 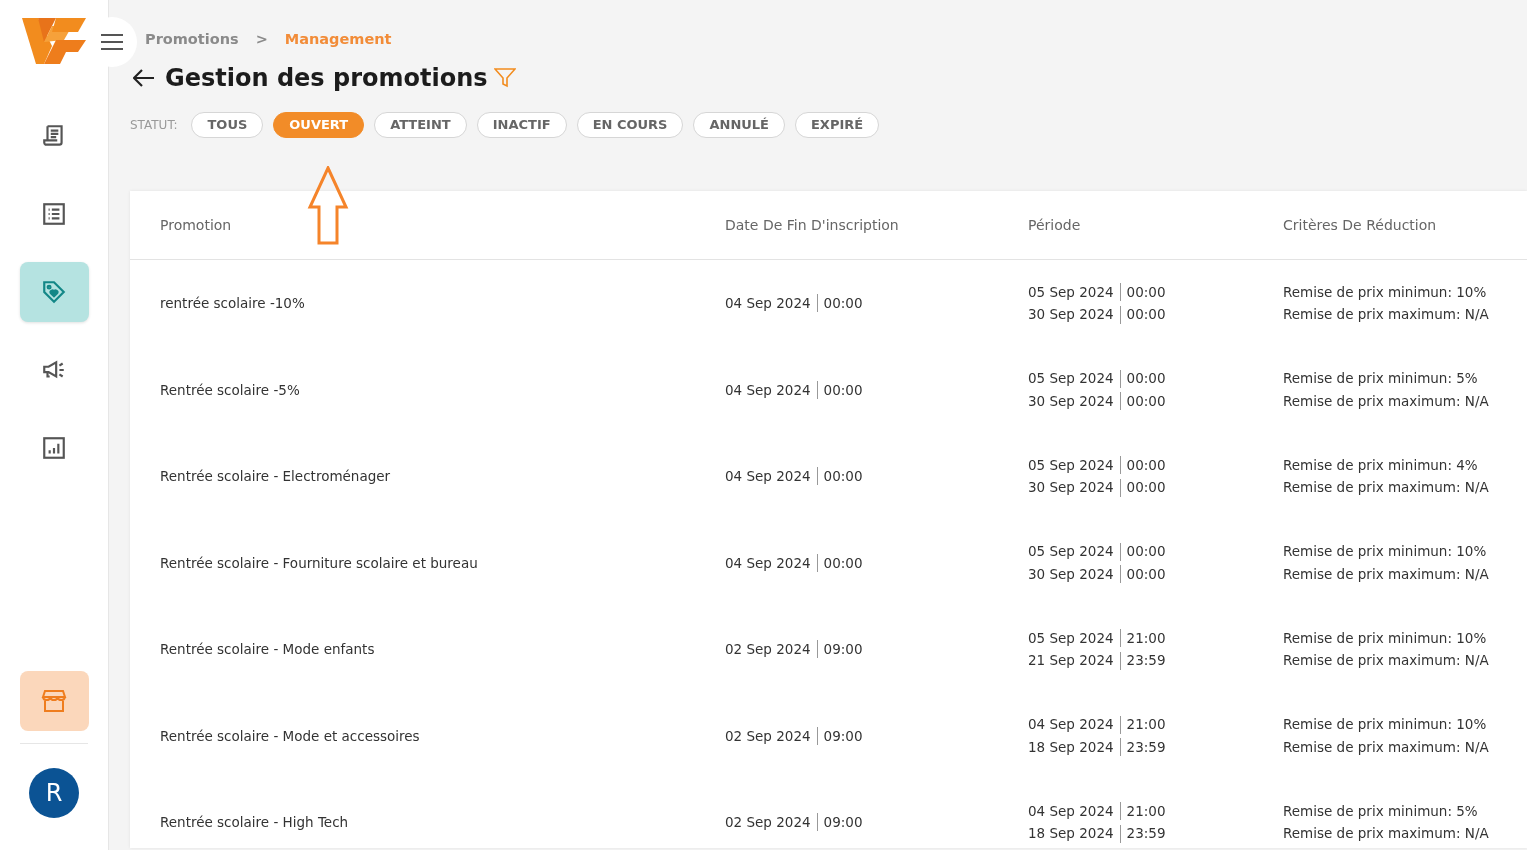 What do you see at coordinates (255, 822) in the screenshot?
I see `promotion-name: Rentrée scolaire - High Tech` at bounding box center [255, 822].